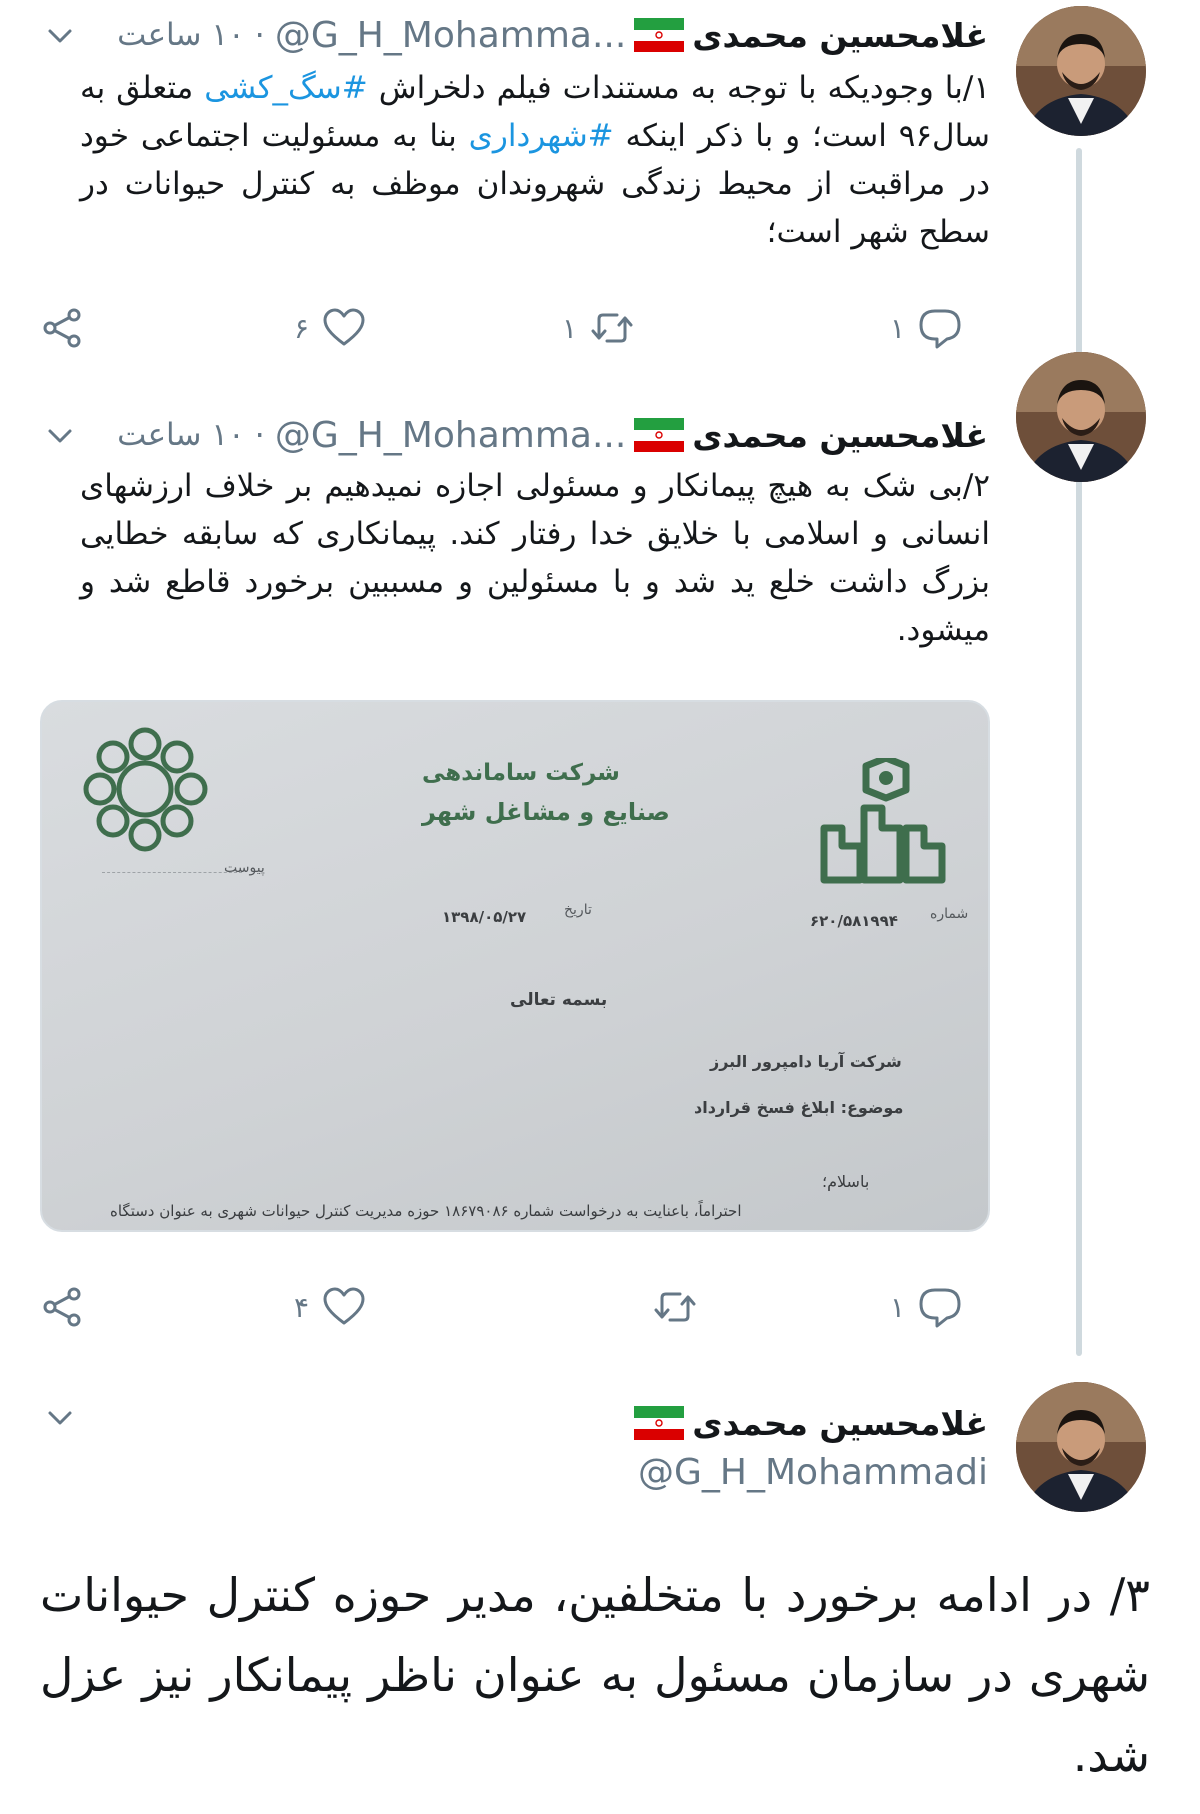  I want to click on subject-text: موضوع: ابلاغ فسخ قرارداد, so click(799, 1107).